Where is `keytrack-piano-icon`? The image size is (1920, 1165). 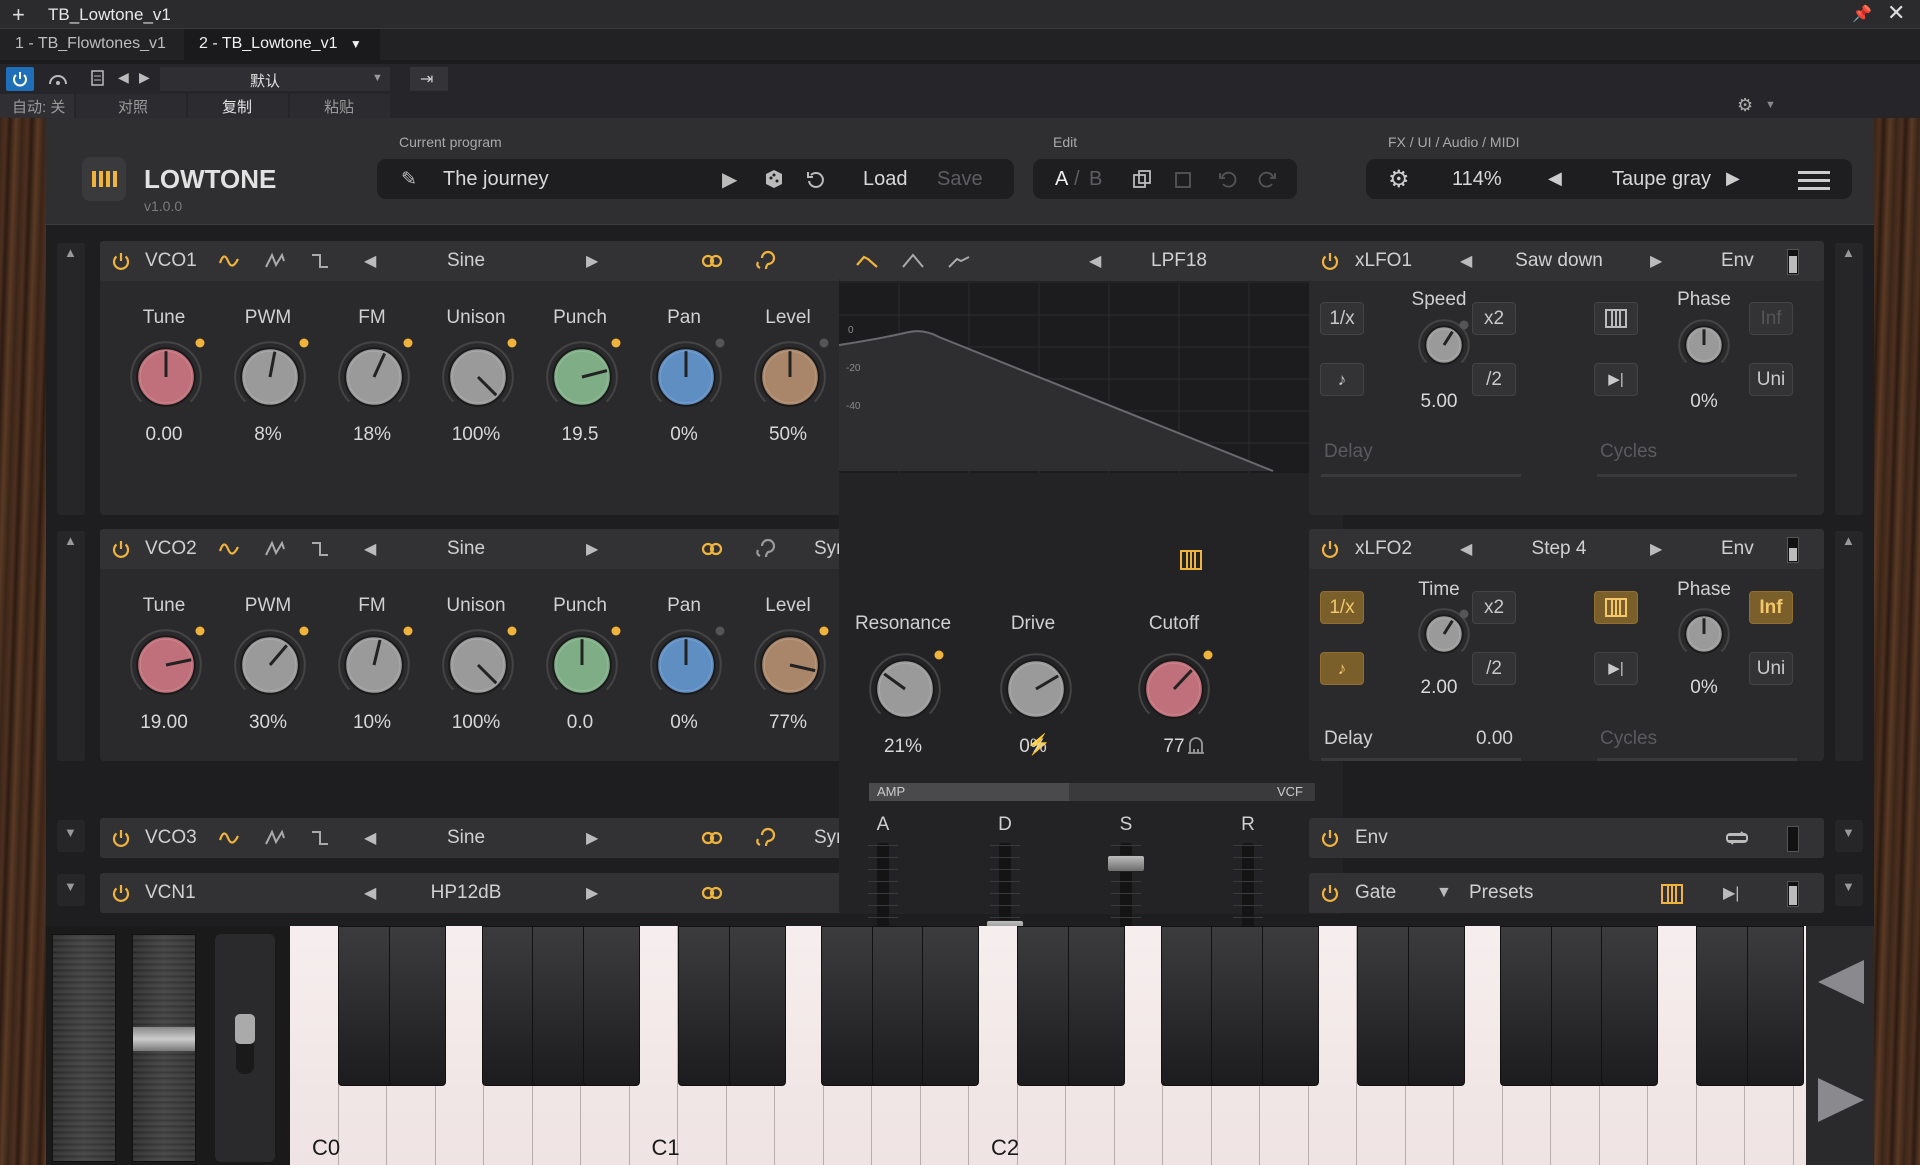 keytrack-piano-icon is located at coordinates (1191, 560).